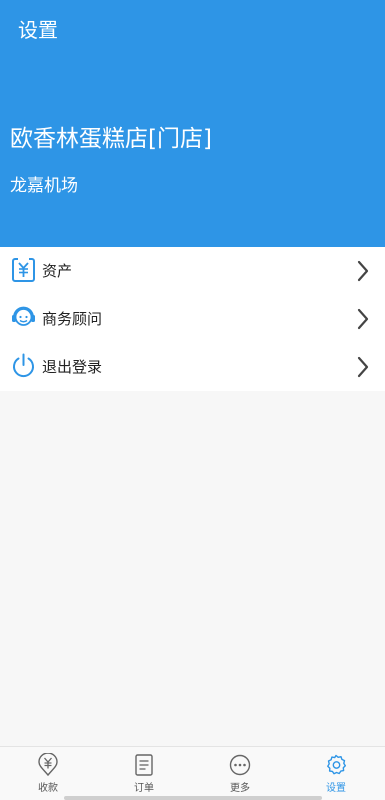 The height and width of the screenshot is (800, 385). I want to click on gear-icon, so click(336, 764).